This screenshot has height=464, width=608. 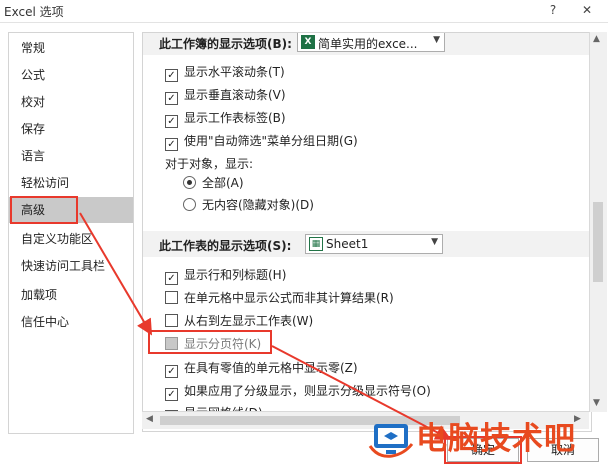 What do you see at coordinates (71, 102) in the screenshot?
I see `nav-item-proofing: 校对` at bounding box center [71, 102].